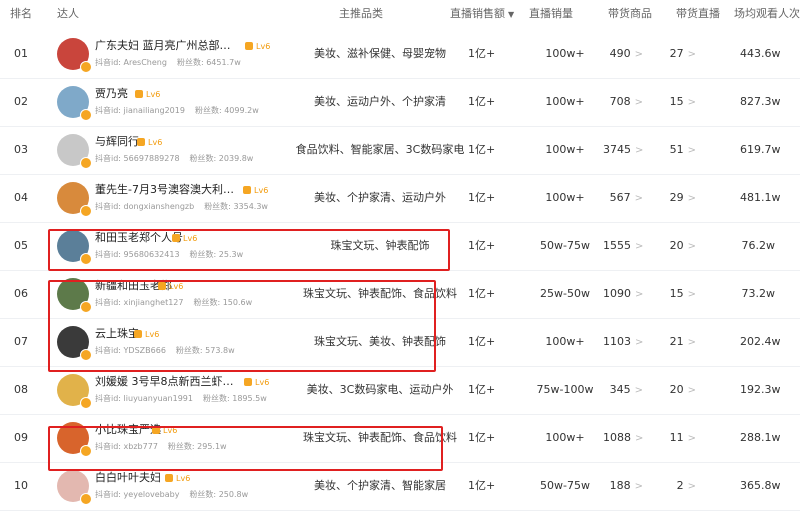 This screenshot has width=800, height=521. What do you see at coordinates (21, 149) in the screenshot?
I see `rank-number: 03` at bounding box center [21, 149].